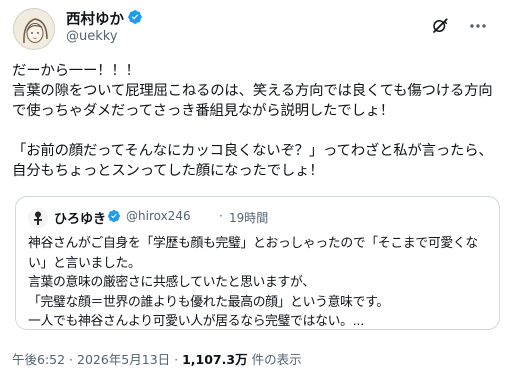 This screenshot has width=515, height=380. What do you see at coordinates (274, 359) in the screenshot?
I see `view-count-label: 件の表示` at bounding box center [274, 359].